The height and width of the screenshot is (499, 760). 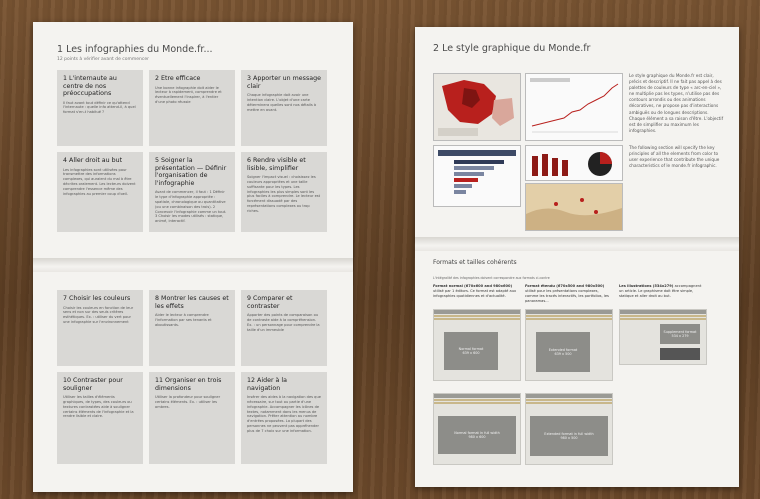 What do you see at coordinates (103, 59) in the screenshot?
I see `page-subtitle: 12 points à vérifier avant de commencer` at bounding box center [103, 59].